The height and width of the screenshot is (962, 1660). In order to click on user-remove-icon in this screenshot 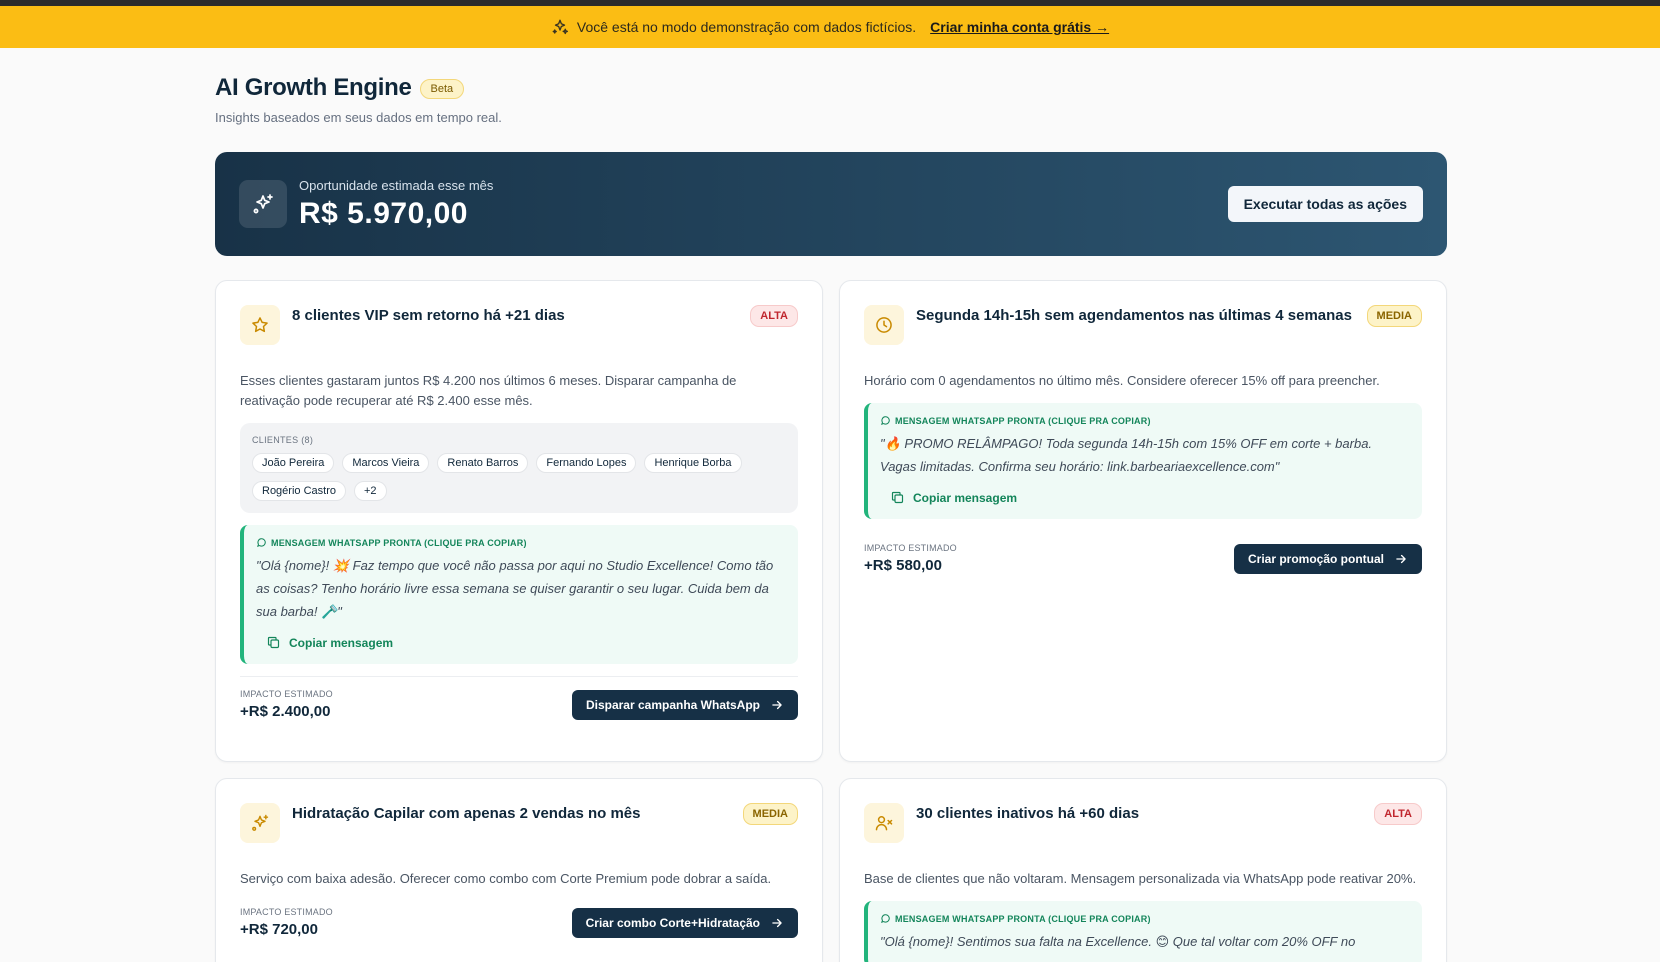, I will do `click(884, 823)`.